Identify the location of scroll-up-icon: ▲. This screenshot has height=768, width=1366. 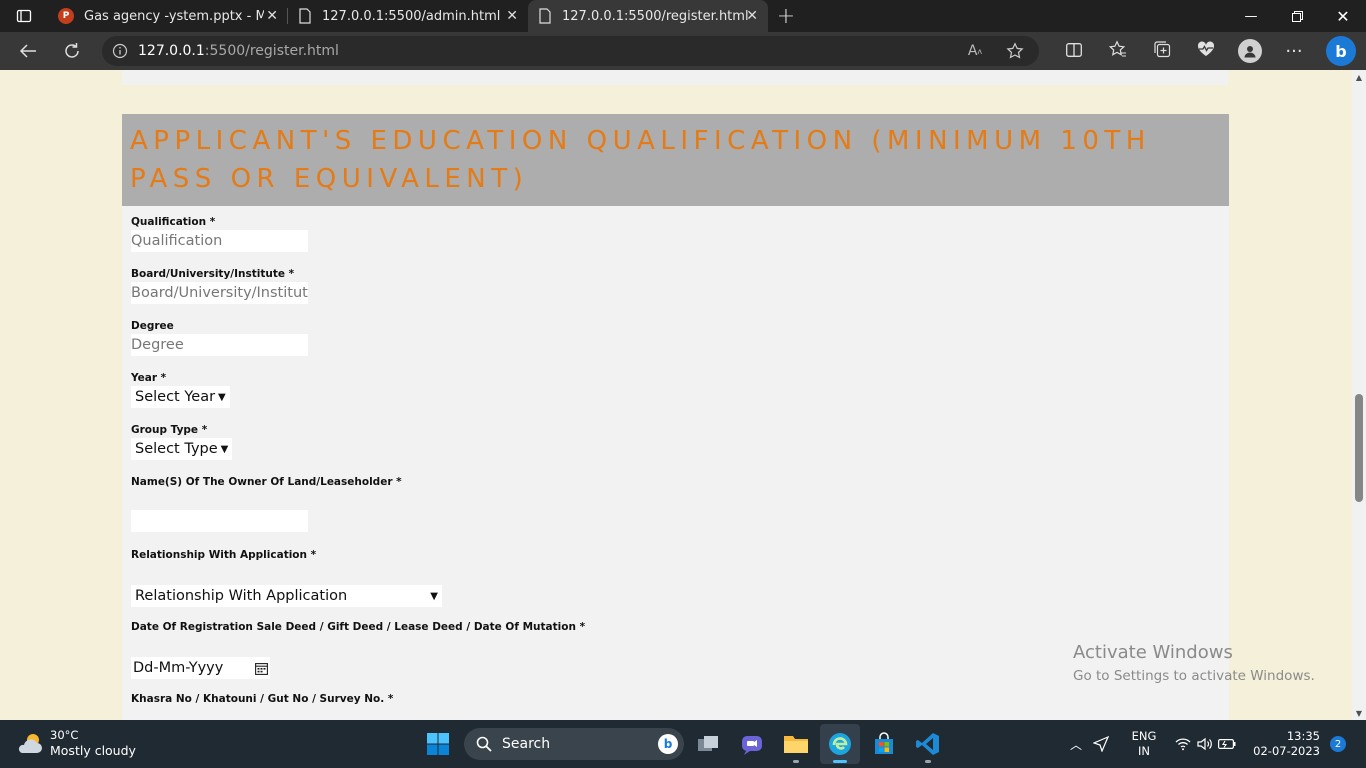
(1359, 77).